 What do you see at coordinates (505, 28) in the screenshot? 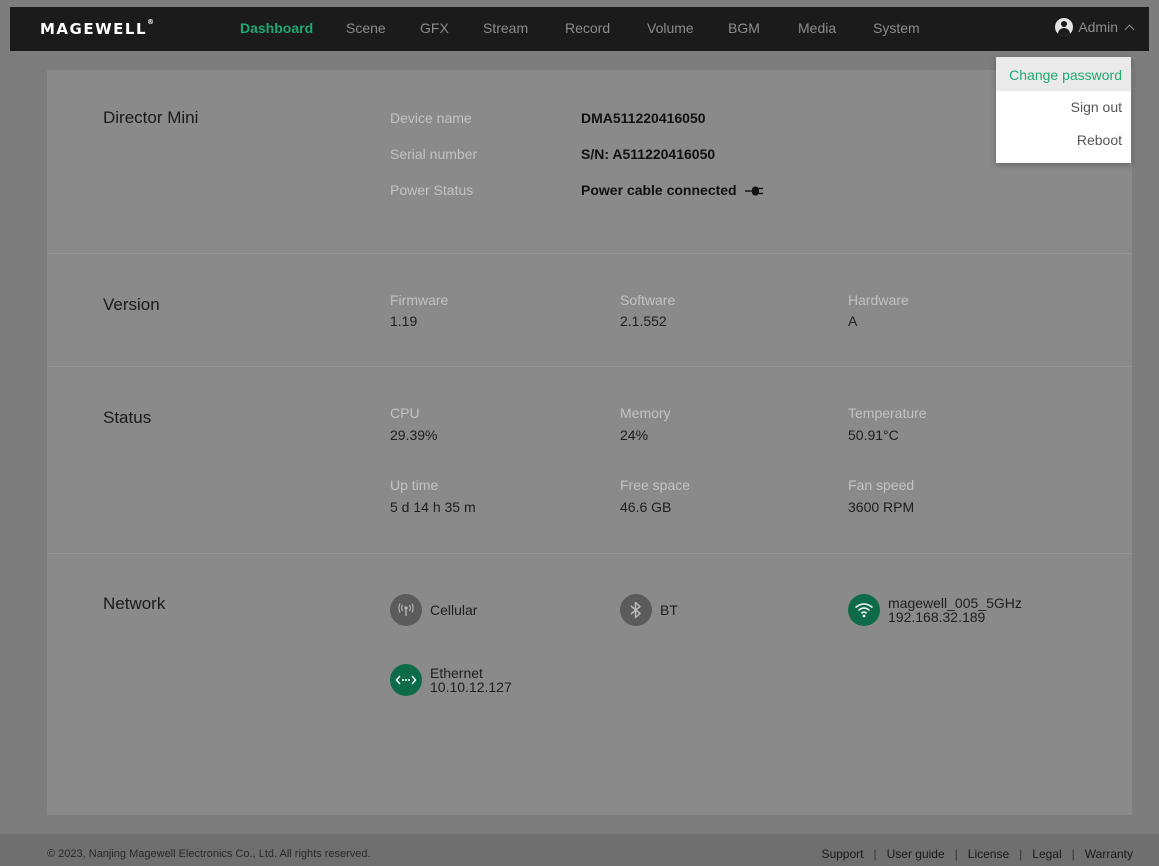
I see `nav-stream: Stream` at bounding box center [505, 28].